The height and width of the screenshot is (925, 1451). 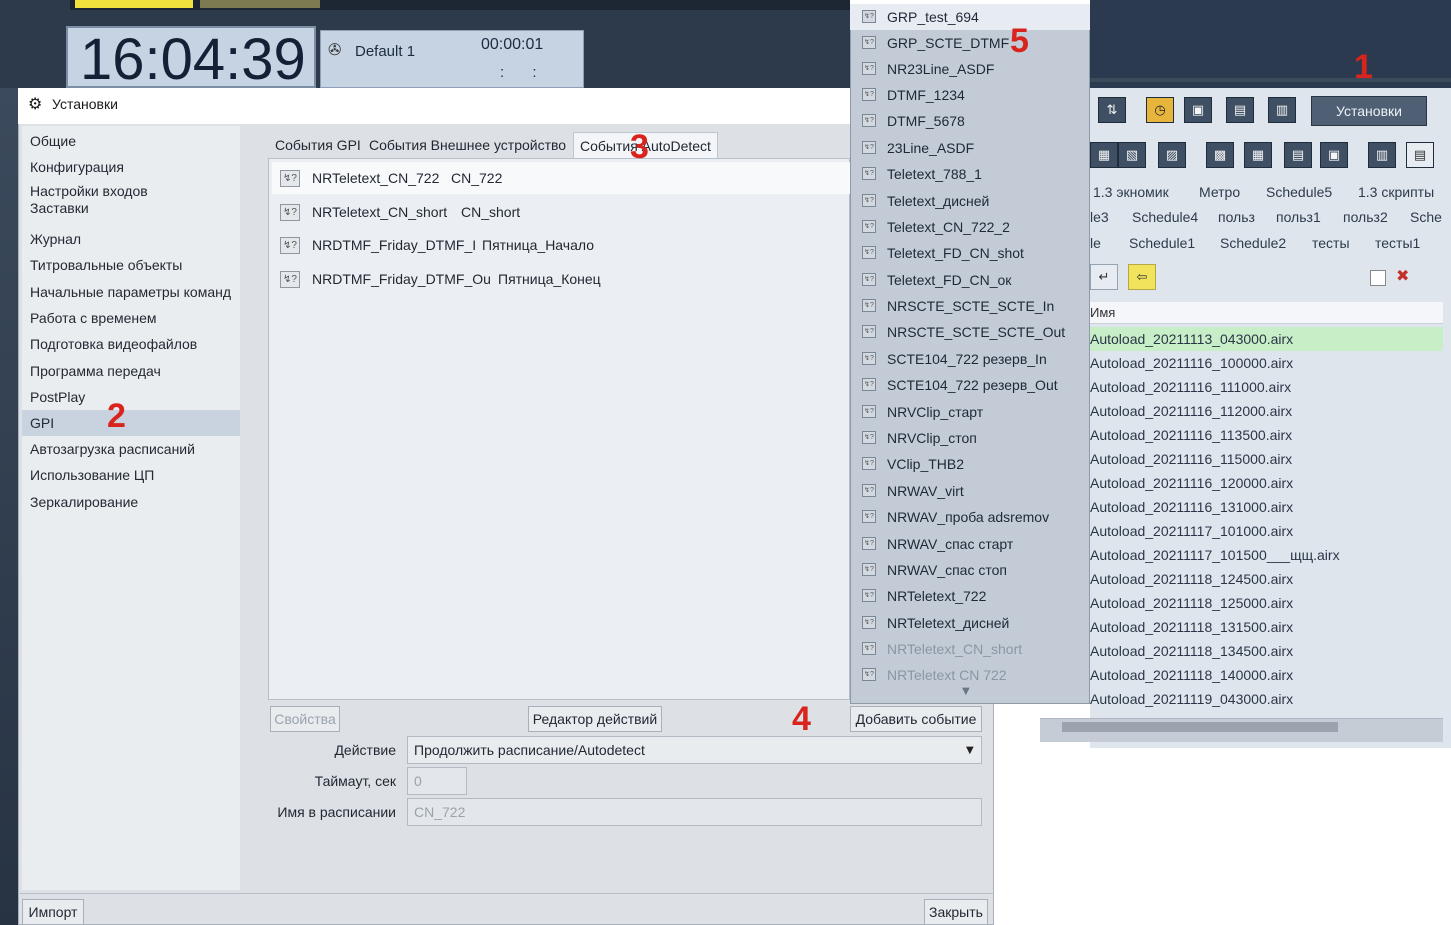 What do you see at coordinates (1426, 217) in the screenshot?
I see `tab-label: Sche` at bounding box center [1426, 217].